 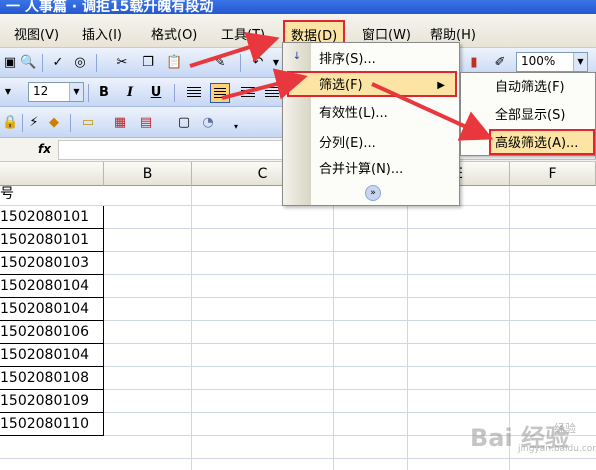 What do you see at coordinates (54, 123) in the screenshot?
I see `error-check-icon: ◆` at bounding box center [54, 123].